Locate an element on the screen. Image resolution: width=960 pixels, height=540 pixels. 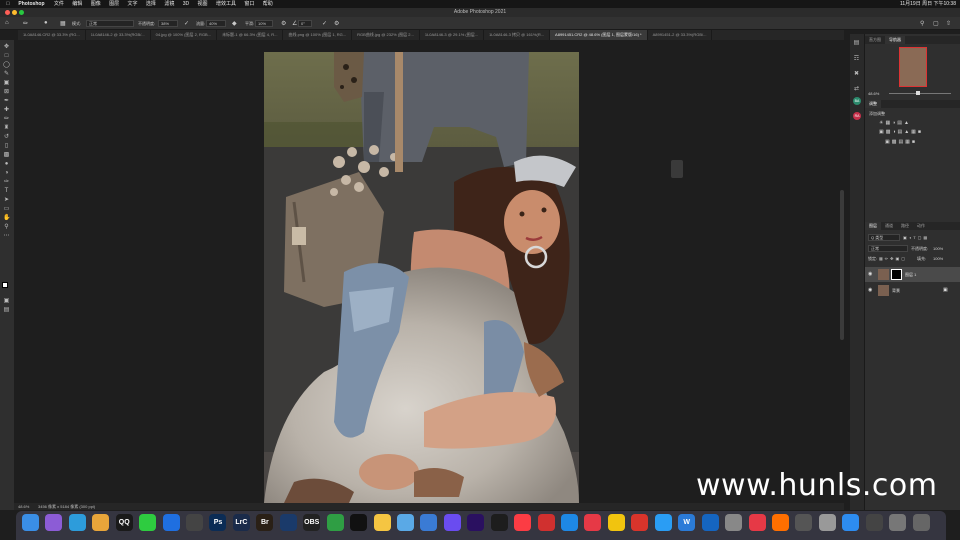
lasso-tool-icon: ◯ is located at coordinates (6, 65).